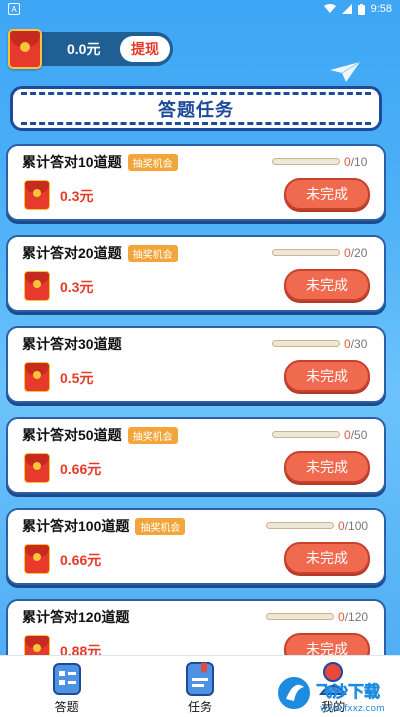 The height and width of the screenshot is (717, 400). What do you see at coordinates (66, 679) in the screenshot?
I see `quiz-icon` at bounding box center [66, 679].